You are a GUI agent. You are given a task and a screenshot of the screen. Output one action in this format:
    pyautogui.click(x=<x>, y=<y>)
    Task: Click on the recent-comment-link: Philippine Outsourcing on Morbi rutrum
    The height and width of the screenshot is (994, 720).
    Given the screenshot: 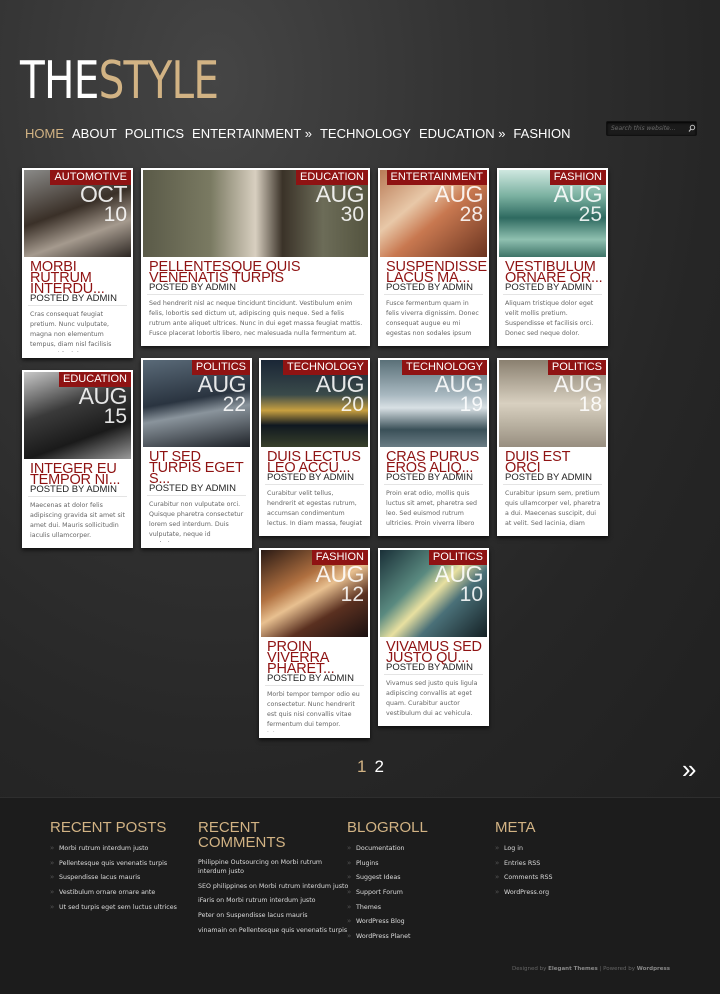 What is the action you would take?
    pyautogui.click(x=273, y=862)
    